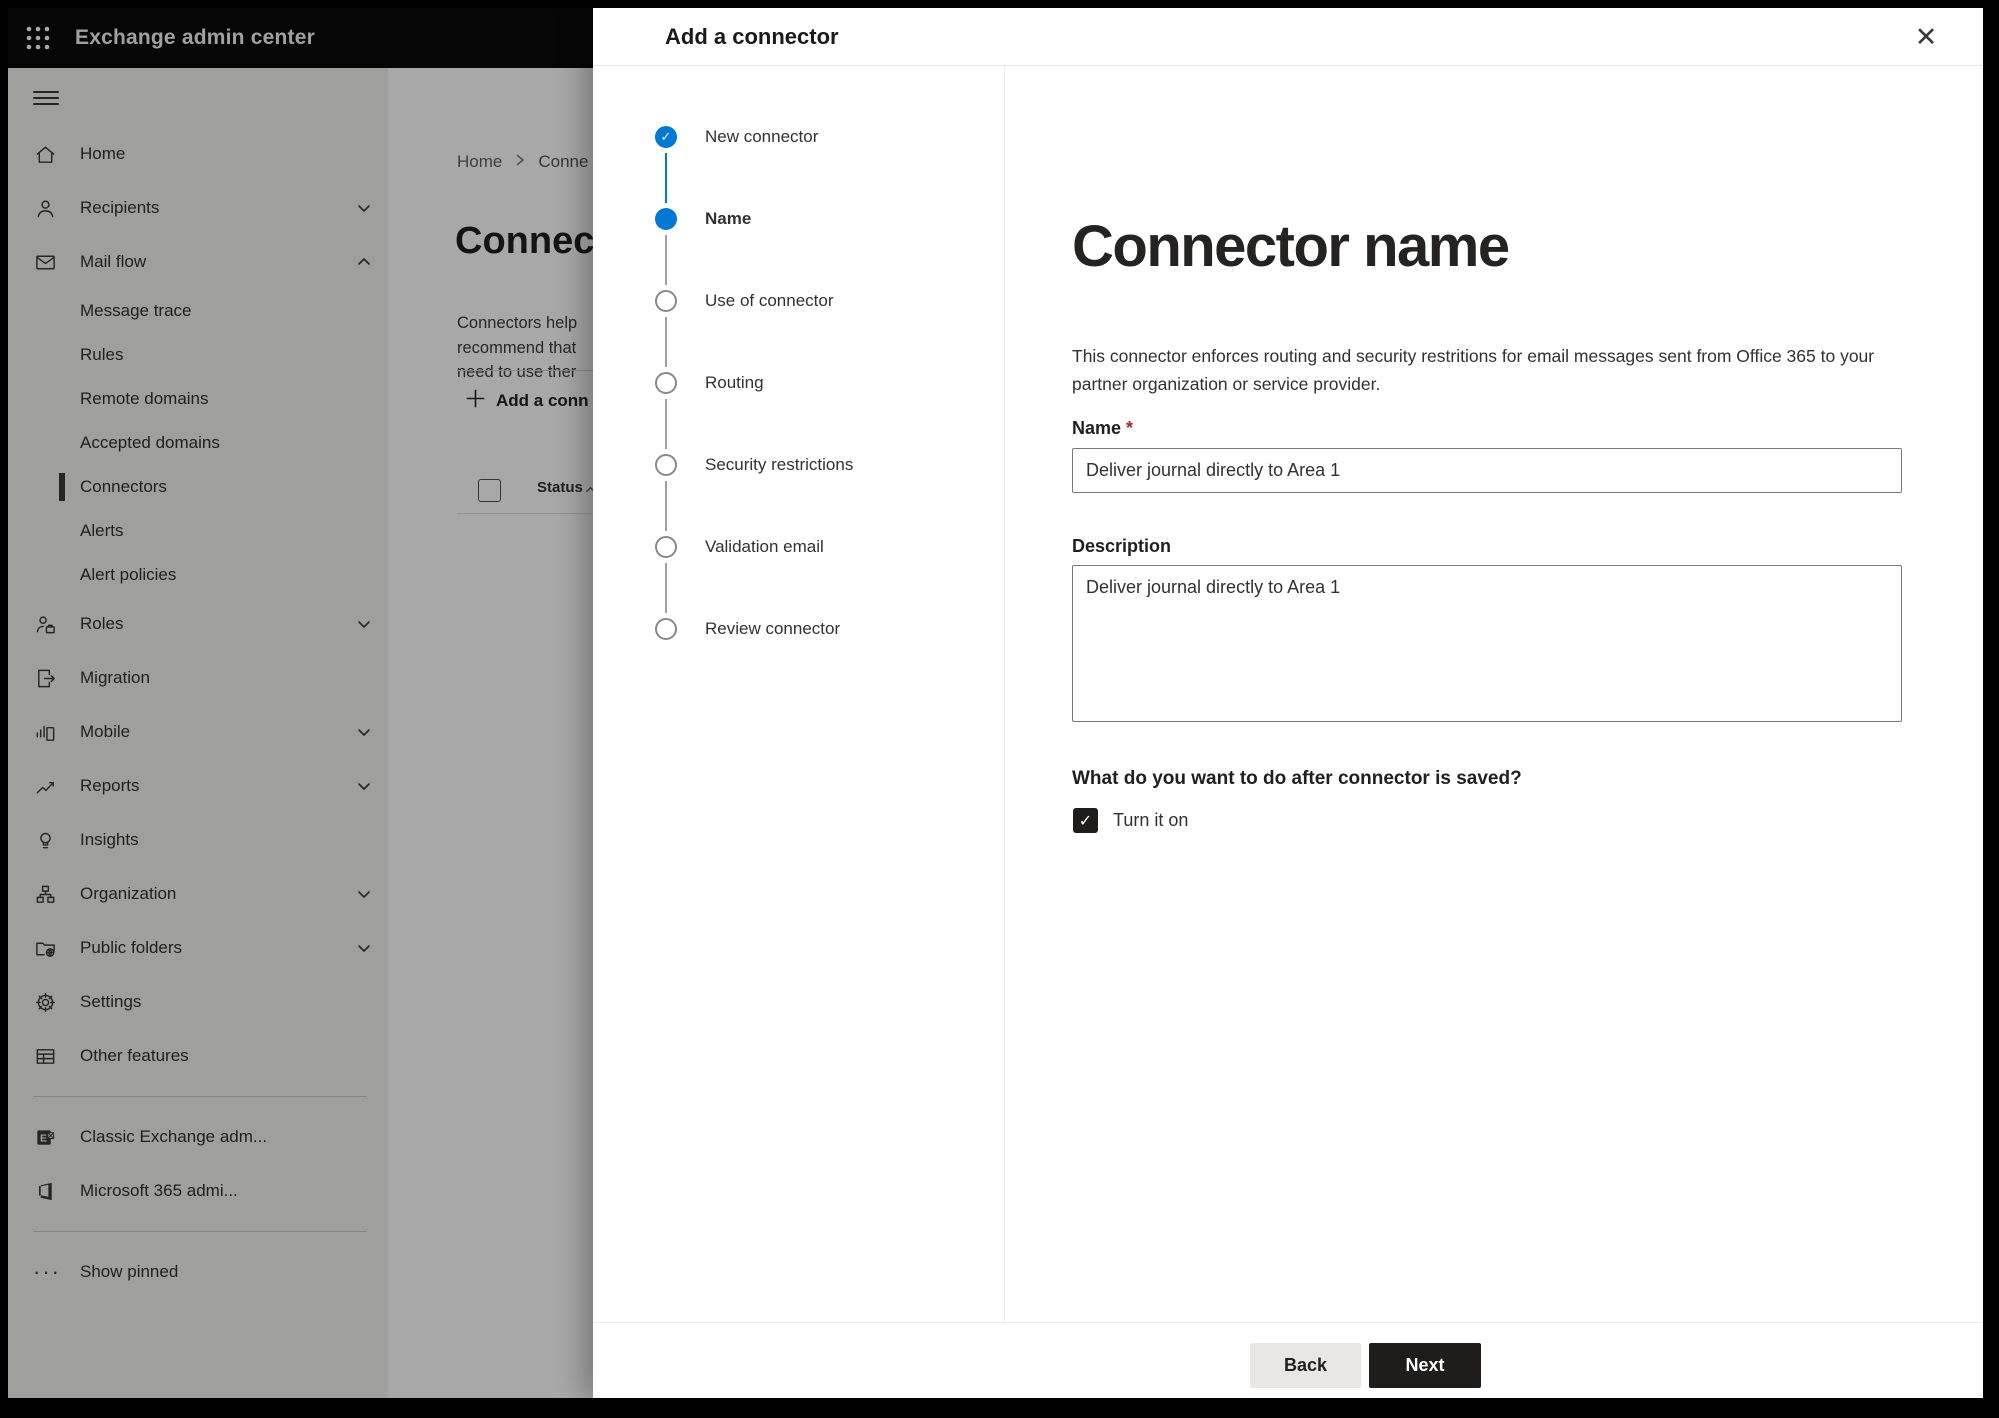 The image size is (1999, 1418). I want to click on panel-title: Add a connector, so click(752, 36).